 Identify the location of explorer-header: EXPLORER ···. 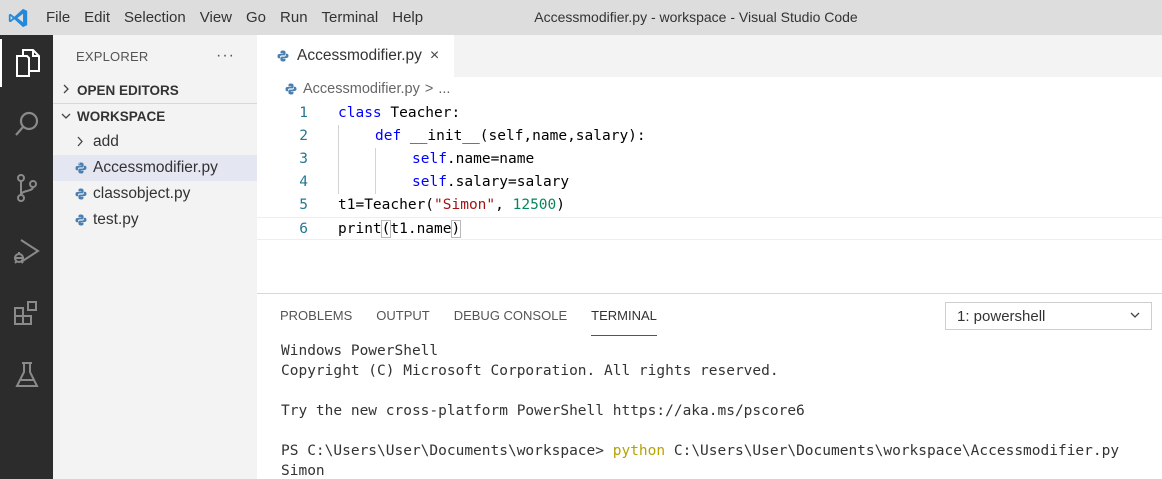
(155, 56).